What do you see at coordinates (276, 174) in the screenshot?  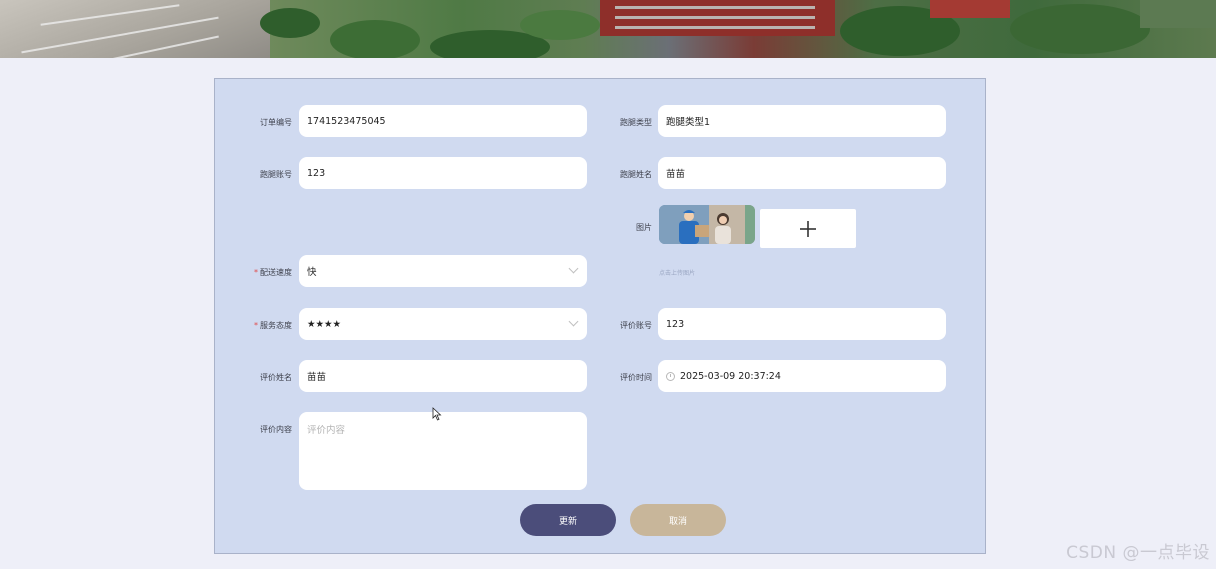 I see `runner-account-label: 跑腿账号` at bounding box center [276, 174].